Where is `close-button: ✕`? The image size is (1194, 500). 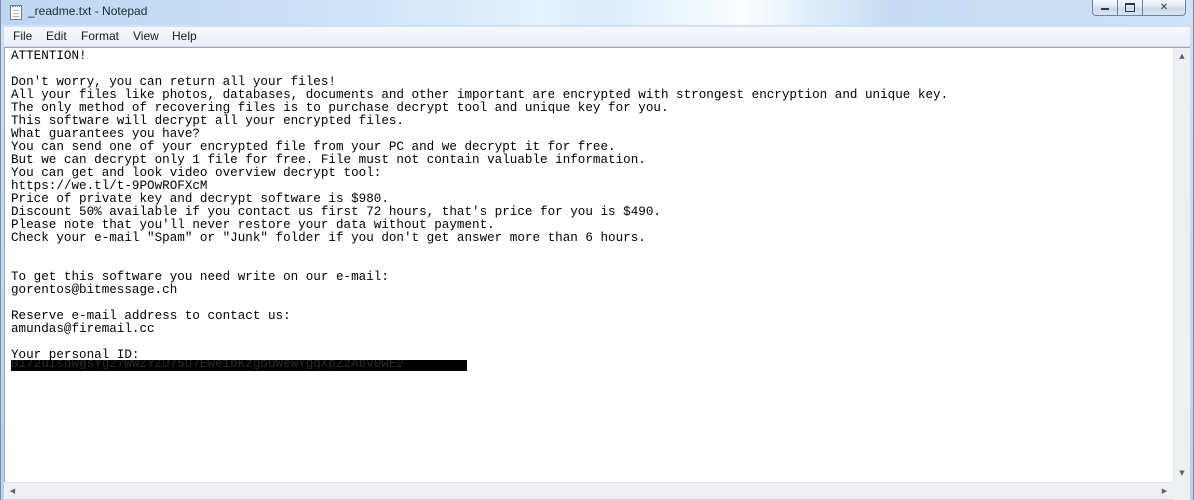 close-button: ✕ is located at coordinates (1164, 8).